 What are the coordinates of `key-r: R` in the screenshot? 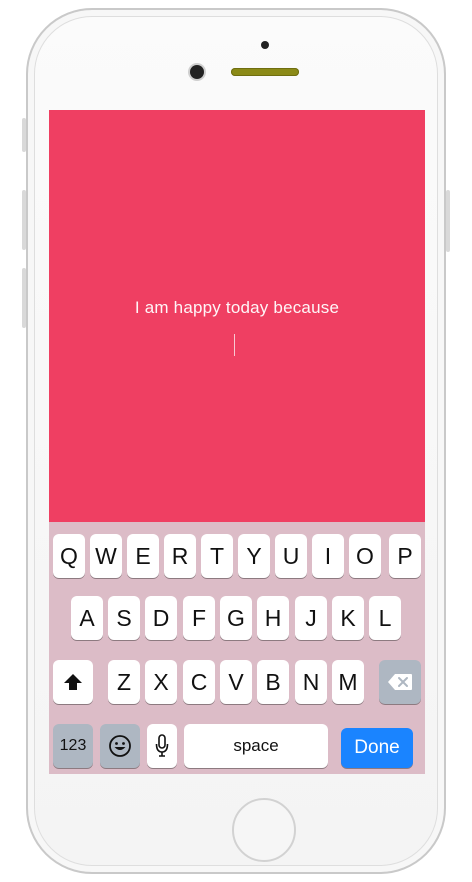 It's located at (180, 556).